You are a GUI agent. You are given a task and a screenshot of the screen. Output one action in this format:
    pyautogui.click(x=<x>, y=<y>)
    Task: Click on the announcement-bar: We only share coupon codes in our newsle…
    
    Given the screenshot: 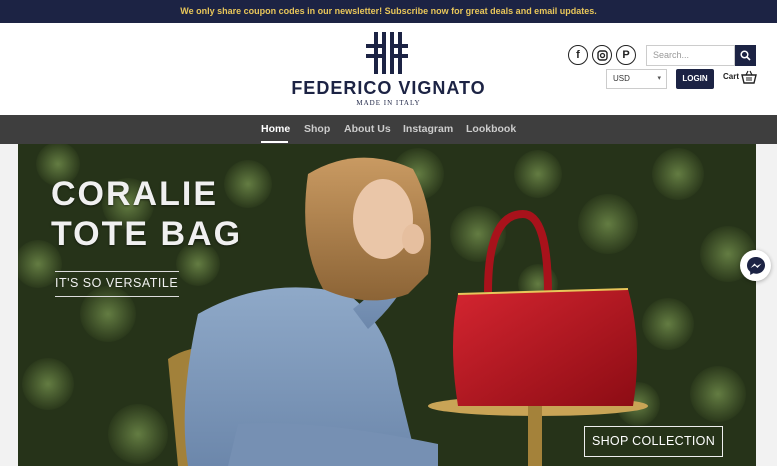 What is the action you would take?
    pyautogui.click(x=388, y=11)
    